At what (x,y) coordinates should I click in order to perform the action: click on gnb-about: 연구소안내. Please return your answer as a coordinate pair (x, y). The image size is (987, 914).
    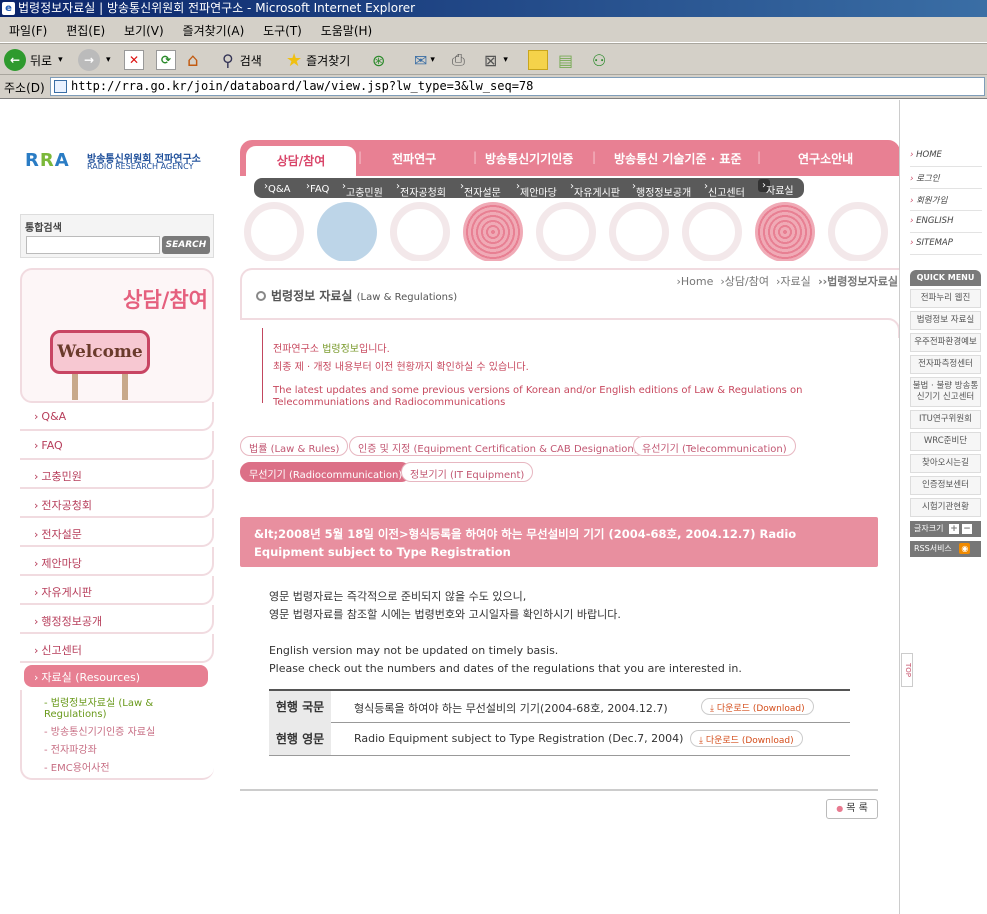
    Looking at the image, I should click on (825, 158).